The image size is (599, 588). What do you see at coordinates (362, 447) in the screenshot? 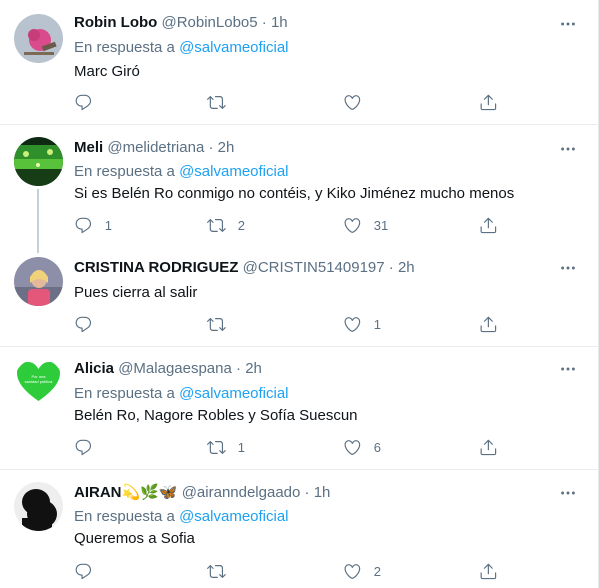
I see `like-button: 6` at bounding box center [362, 447].